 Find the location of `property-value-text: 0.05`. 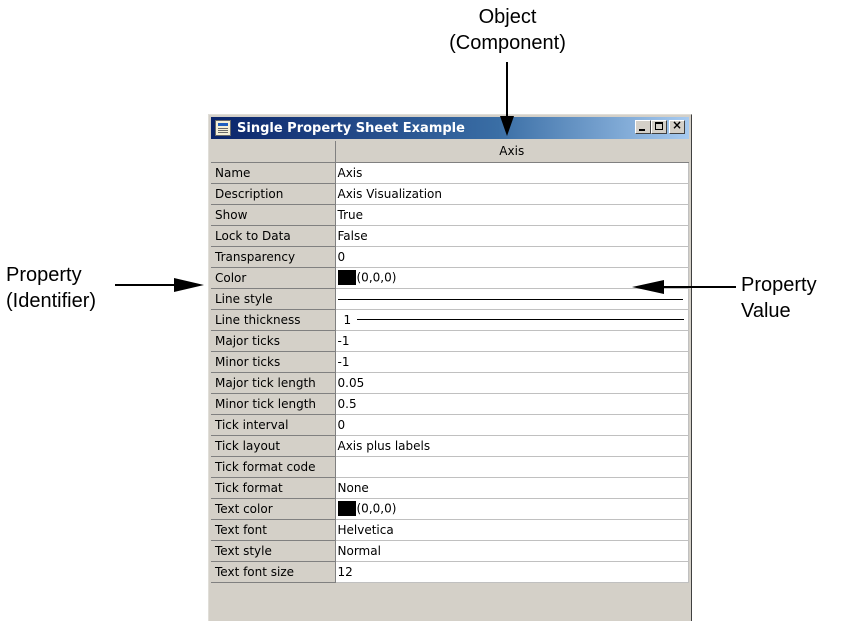

property-value-text: 0.05 is located at coordinates (351, 382).